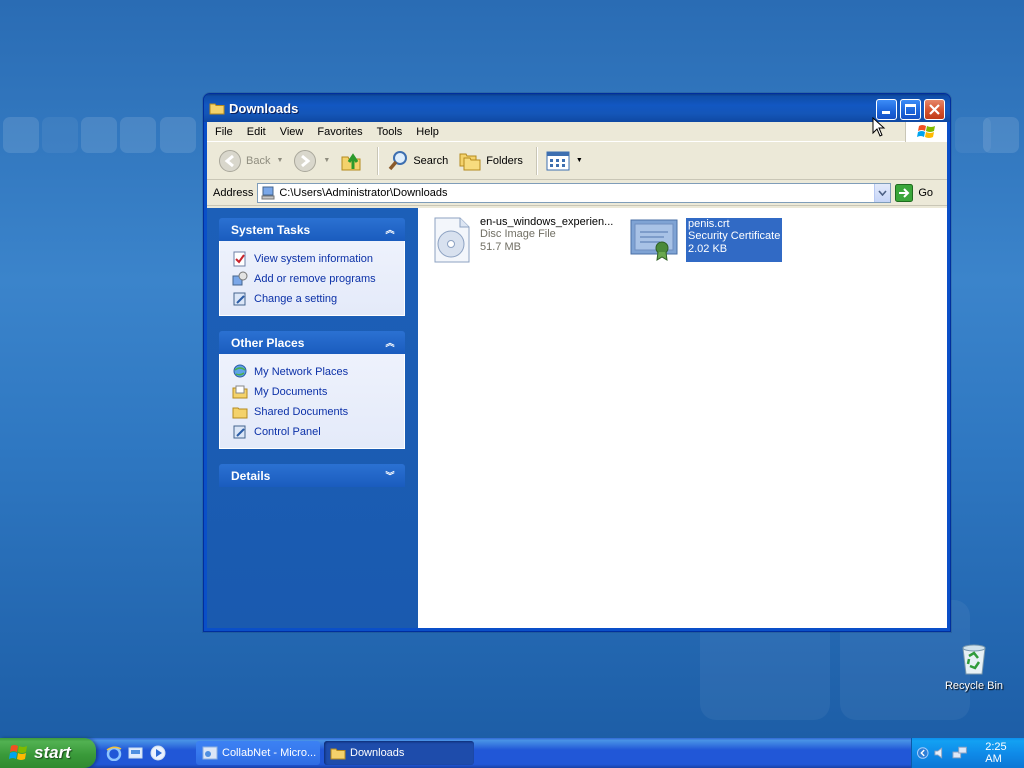 This screenshot has width=1024, height=768. Describe the element at coordinates (52, 752) in the screenshot. I see `start-label: start` at that location.